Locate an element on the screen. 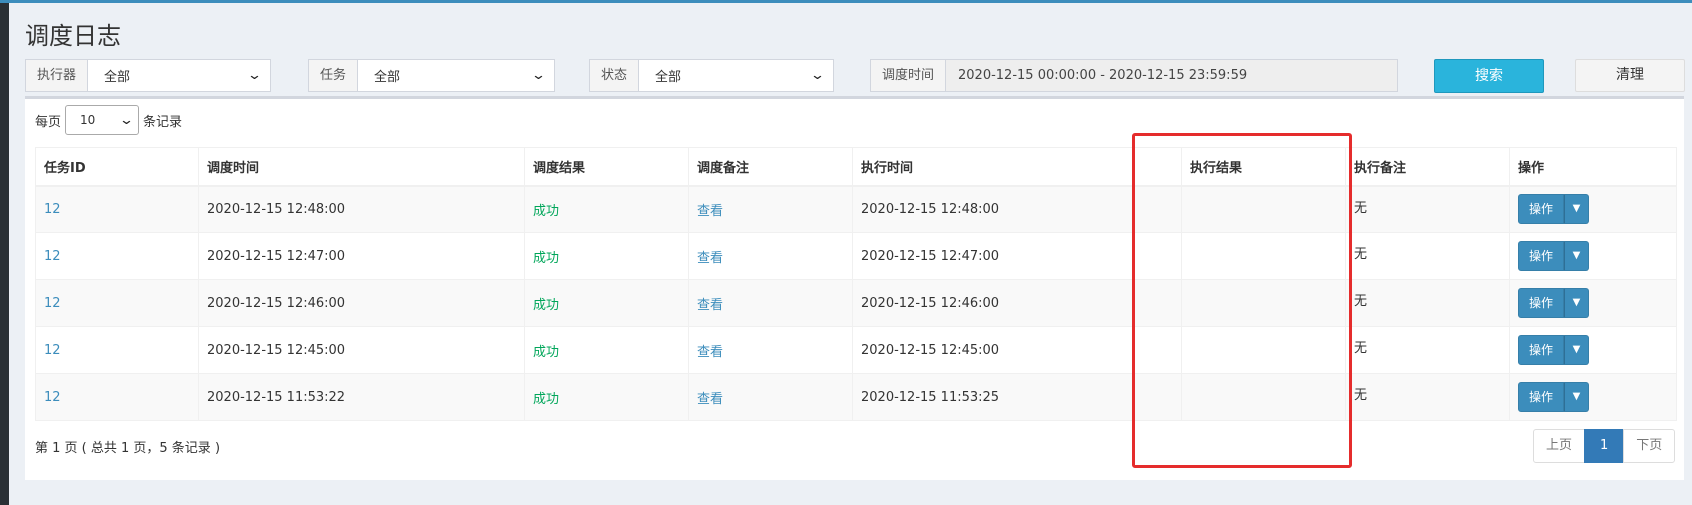  pagination: 上页 1 下页 is located at coordinates (1604, 446).